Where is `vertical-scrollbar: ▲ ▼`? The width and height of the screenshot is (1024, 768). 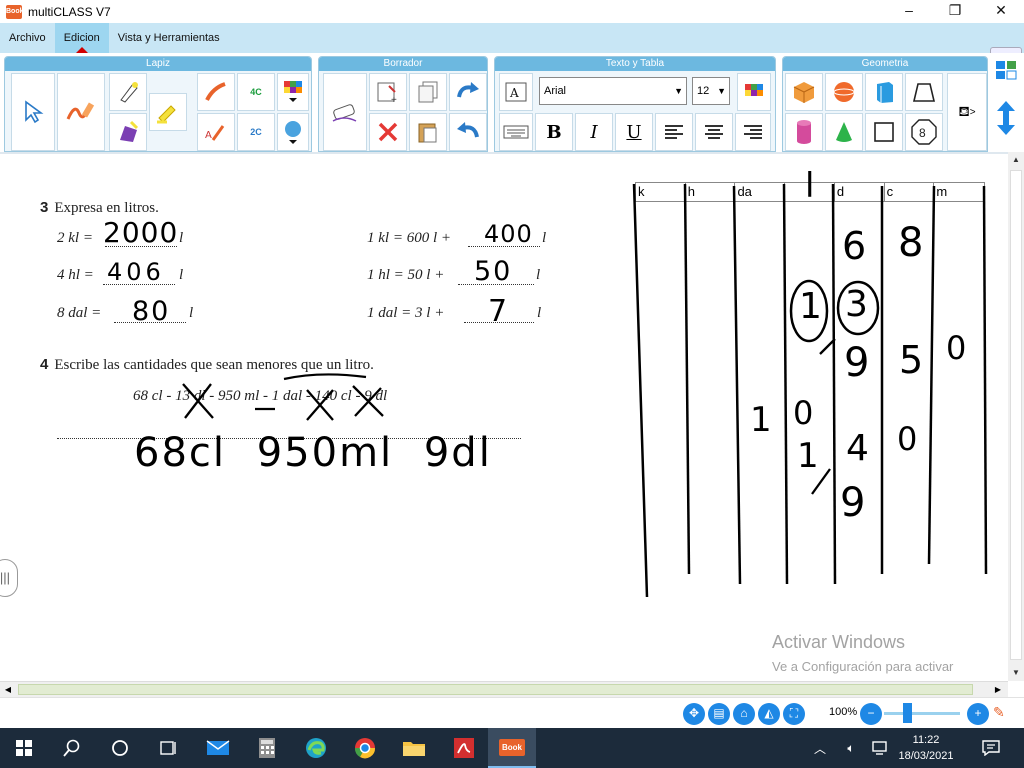 vertical-scrollbar: ▲ ▼ is located at coordinates (1016, 416).